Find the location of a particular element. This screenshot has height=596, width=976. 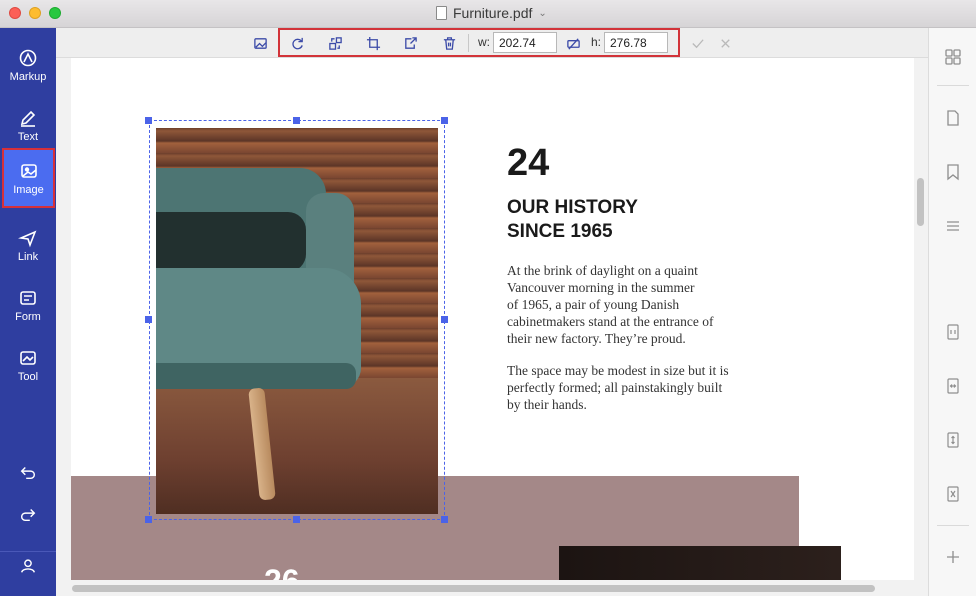

sidebar-item-label: Tool is located at coordinates (28, 376).